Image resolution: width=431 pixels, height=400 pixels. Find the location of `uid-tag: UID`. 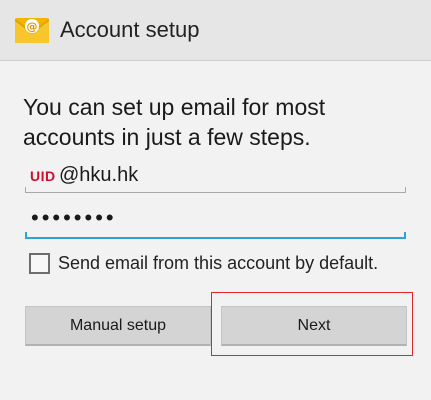

uid-tag: UID is located at coordinates (43, 176).